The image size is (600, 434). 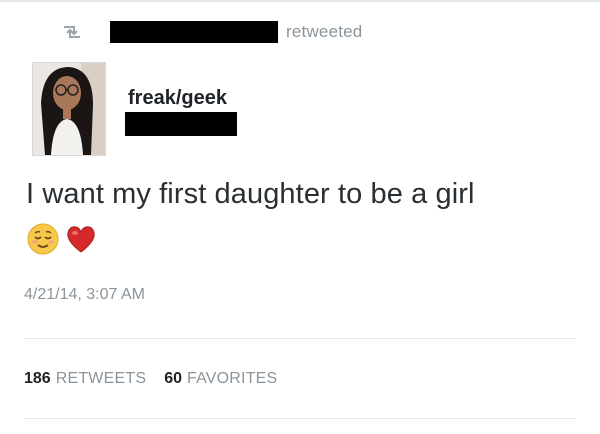 What do you see at coordinates (300, 1) in the screenshot?
I see `top-border` at bounding box center [300, 1].